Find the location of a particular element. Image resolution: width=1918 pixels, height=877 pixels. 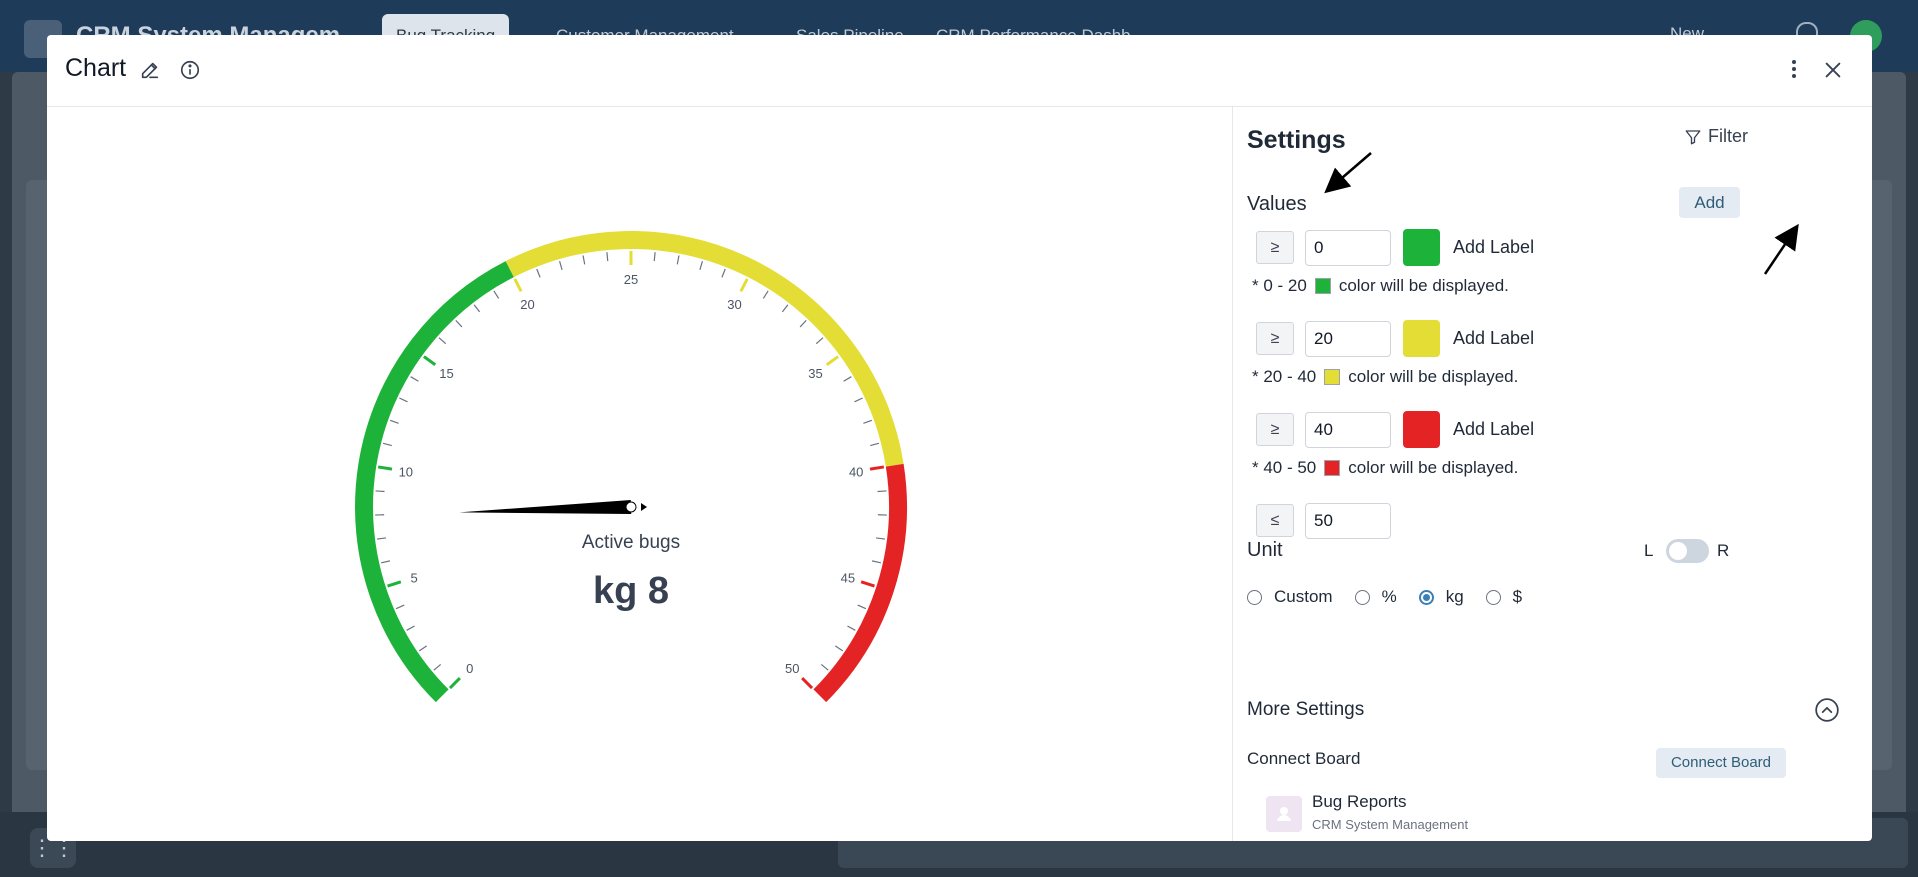

unit-position-toggle is located at coordinates (1687, 551).